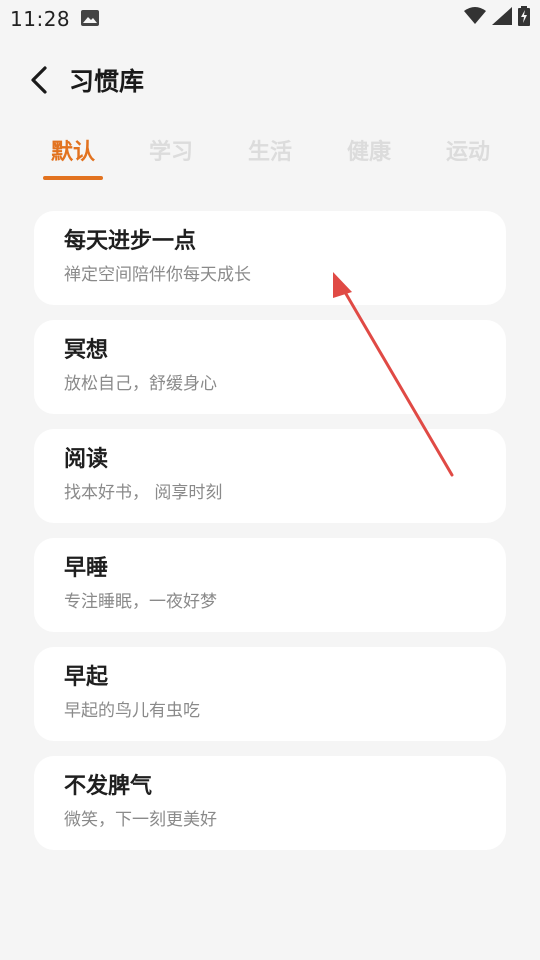  Describe the element at coordinates (171, 153) in the screenshot. I see `tab-study: 学习` at that location.